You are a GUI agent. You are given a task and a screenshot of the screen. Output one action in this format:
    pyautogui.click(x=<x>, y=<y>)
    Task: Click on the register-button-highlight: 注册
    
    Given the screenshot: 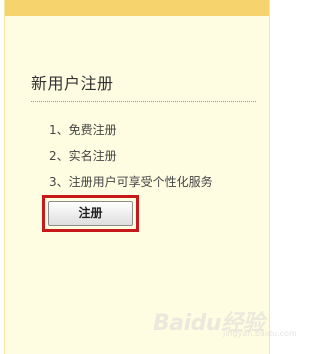 What is the action you would take?
    pyautogui.click(x=90, y=213)
    